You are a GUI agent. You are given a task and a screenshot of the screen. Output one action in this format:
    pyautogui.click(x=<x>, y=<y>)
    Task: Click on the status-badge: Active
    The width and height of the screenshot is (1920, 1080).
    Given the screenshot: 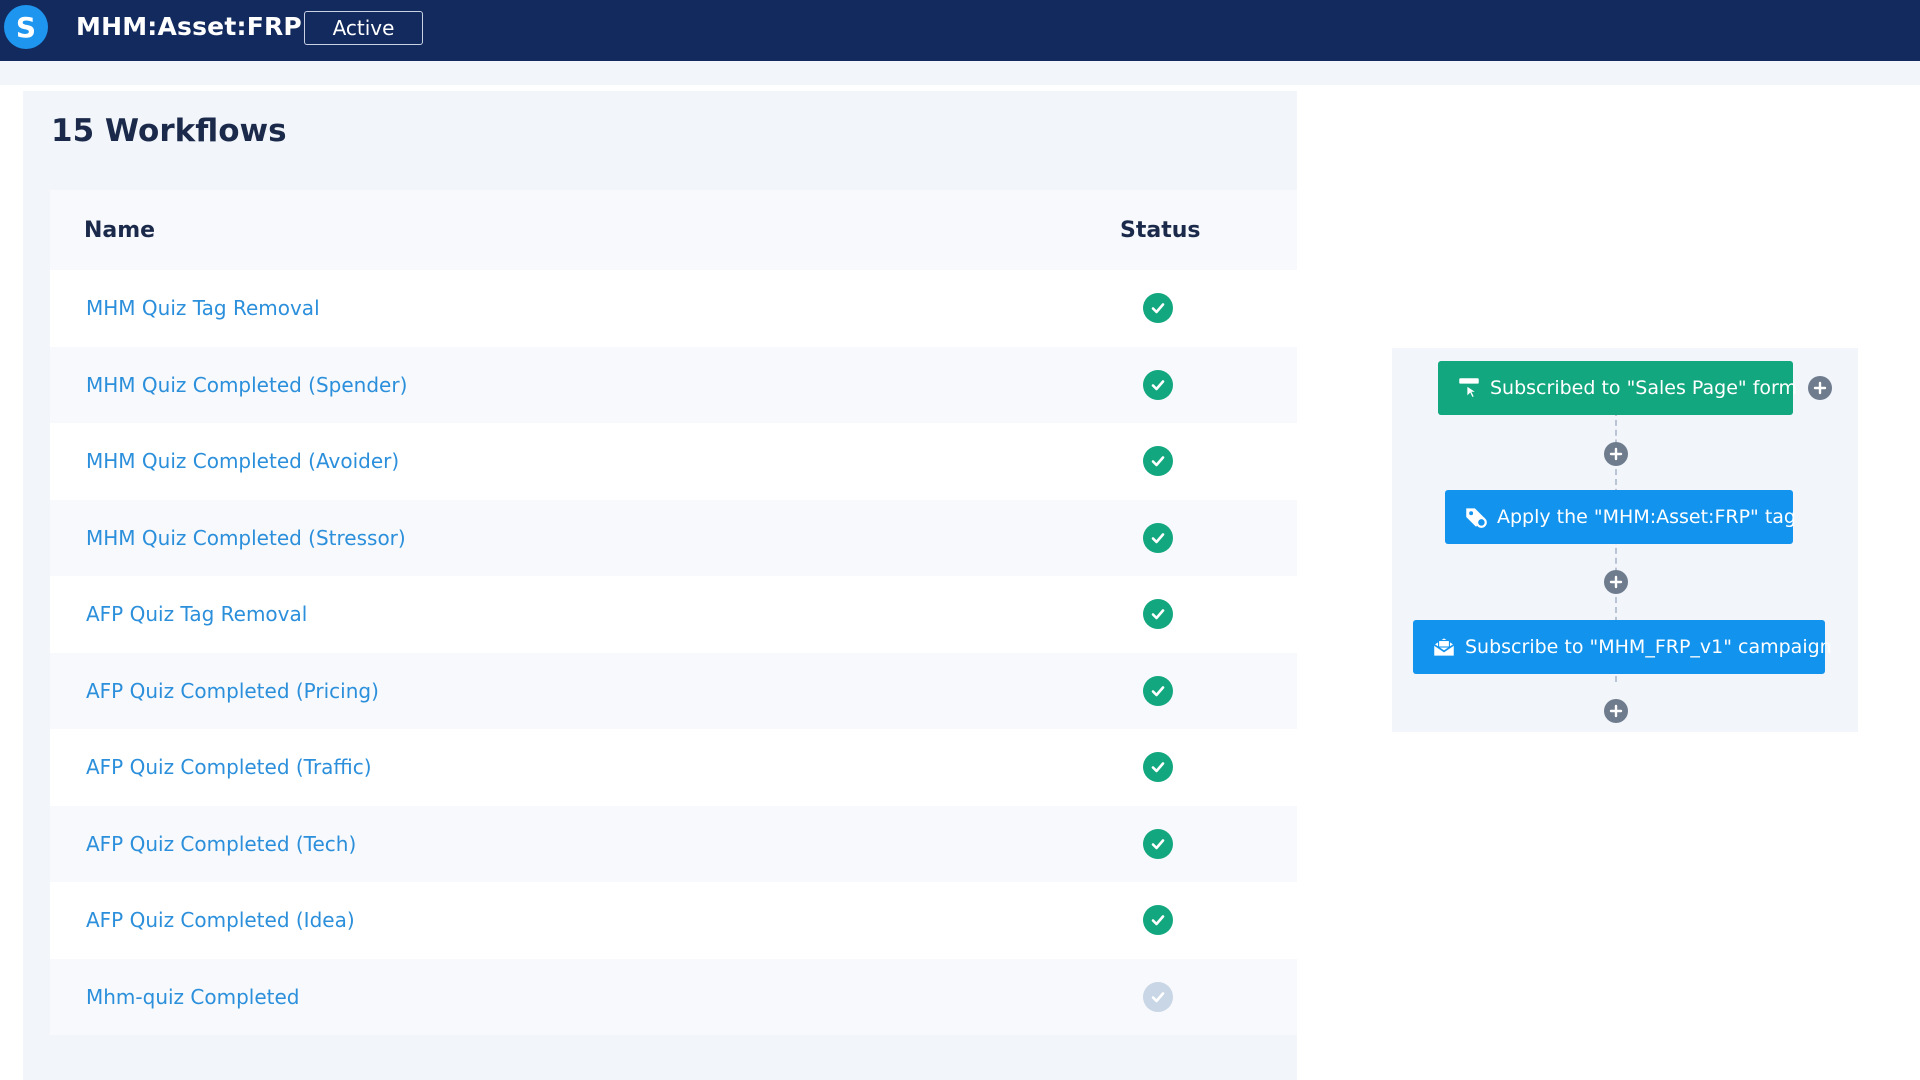 What is the action you would take?
    pyautogui.click(x=363, y=28)
    